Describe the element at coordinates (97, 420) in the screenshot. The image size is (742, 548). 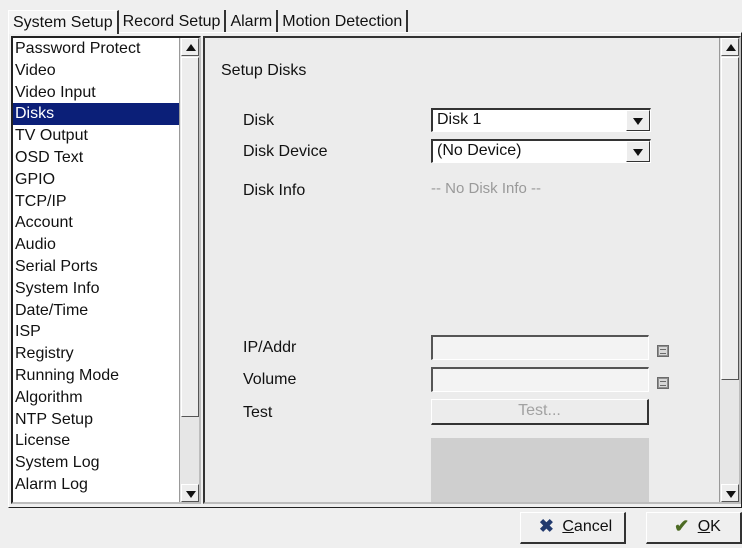
I see `sidebar-item-ntp-setup: NTP Setup` at that location.